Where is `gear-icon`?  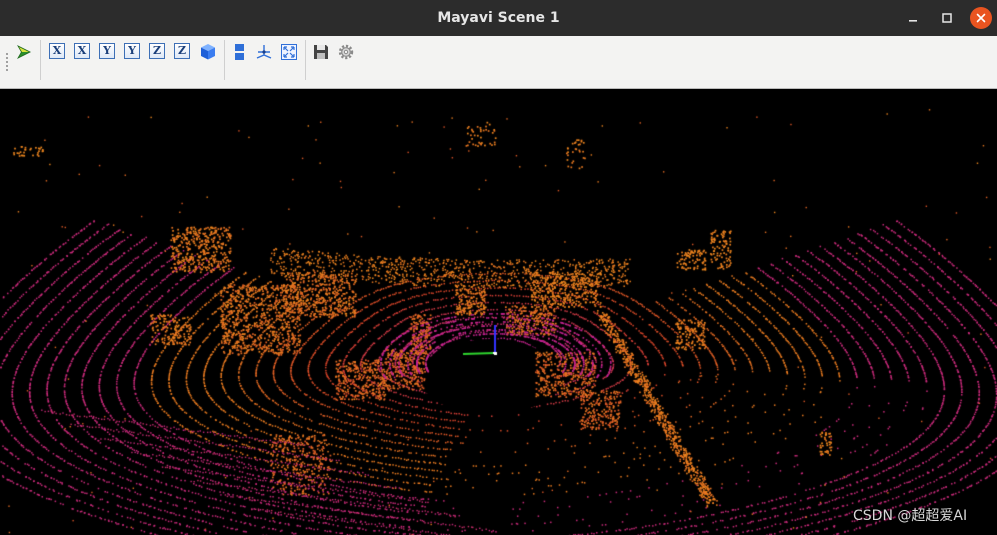
gear-icon is located at coordinates (346, 52).